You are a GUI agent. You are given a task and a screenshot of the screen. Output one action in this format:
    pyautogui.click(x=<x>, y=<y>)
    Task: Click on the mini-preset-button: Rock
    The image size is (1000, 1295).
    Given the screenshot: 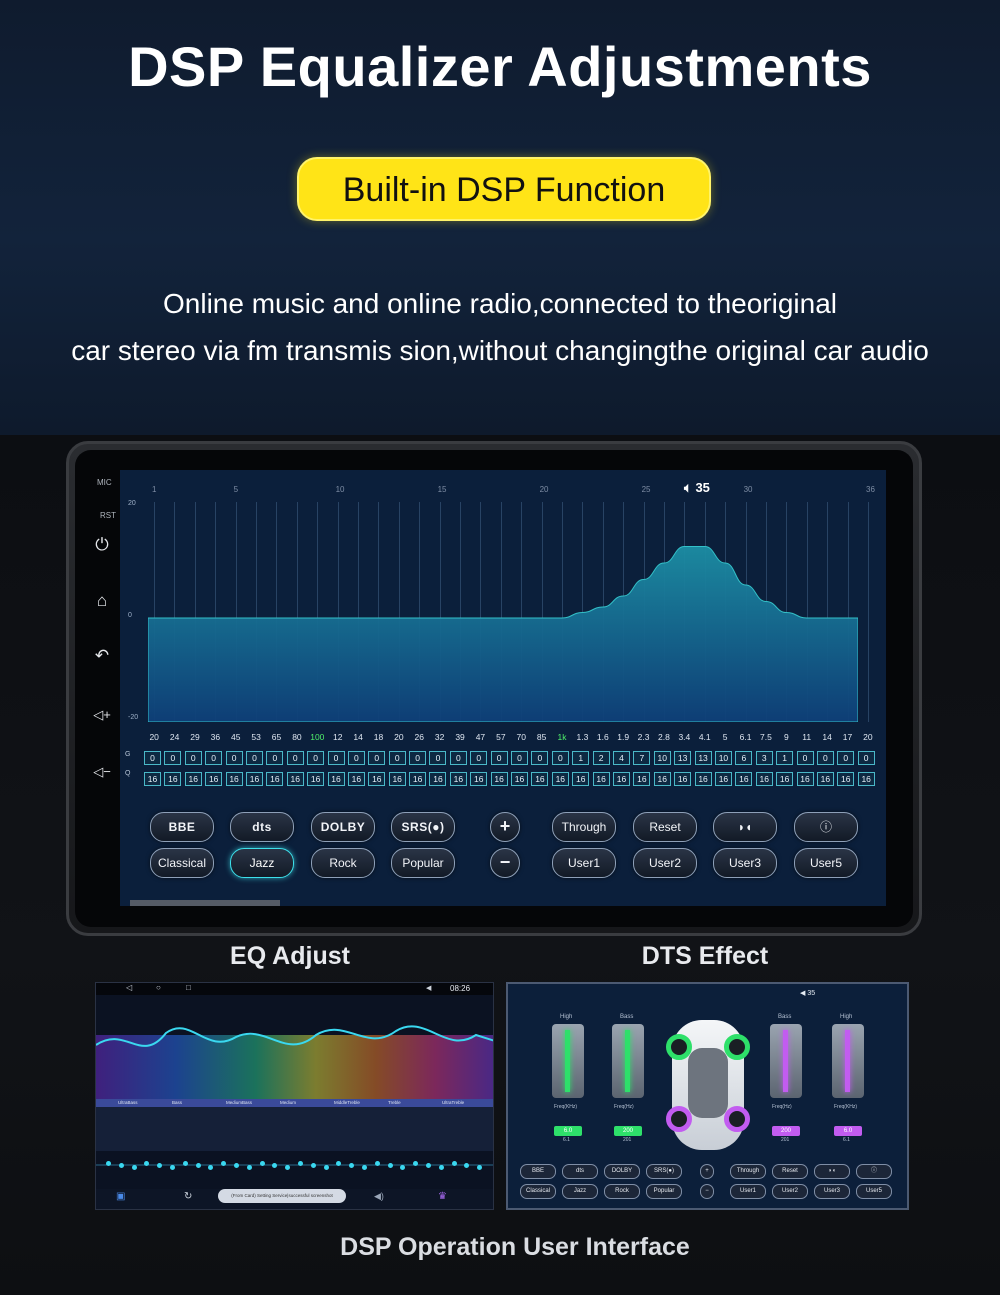 What is the action you would take?
    pyautogui.click(x=622, y=1191)
    